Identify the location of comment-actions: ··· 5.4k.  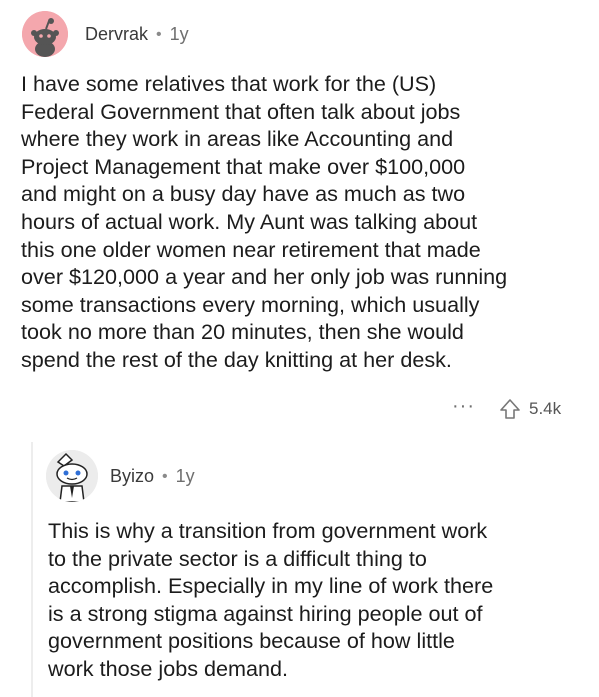
(506, 408).